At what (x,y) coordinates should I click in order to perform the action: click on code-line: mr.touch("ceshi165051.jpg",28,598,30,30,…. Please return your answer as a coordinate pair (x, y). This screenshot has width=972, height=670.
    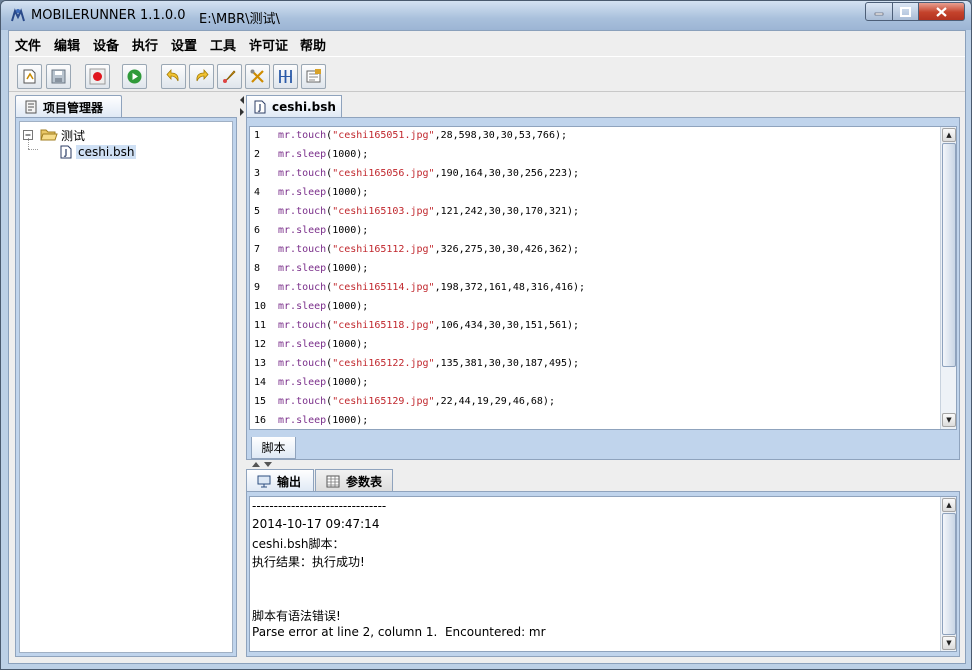
    Looking at the image, I should click on (422, 135).